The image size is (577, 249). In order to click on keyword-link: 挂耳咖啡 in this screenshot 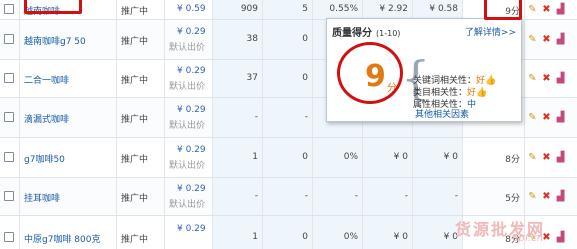, I will do `click(42, 197)`.